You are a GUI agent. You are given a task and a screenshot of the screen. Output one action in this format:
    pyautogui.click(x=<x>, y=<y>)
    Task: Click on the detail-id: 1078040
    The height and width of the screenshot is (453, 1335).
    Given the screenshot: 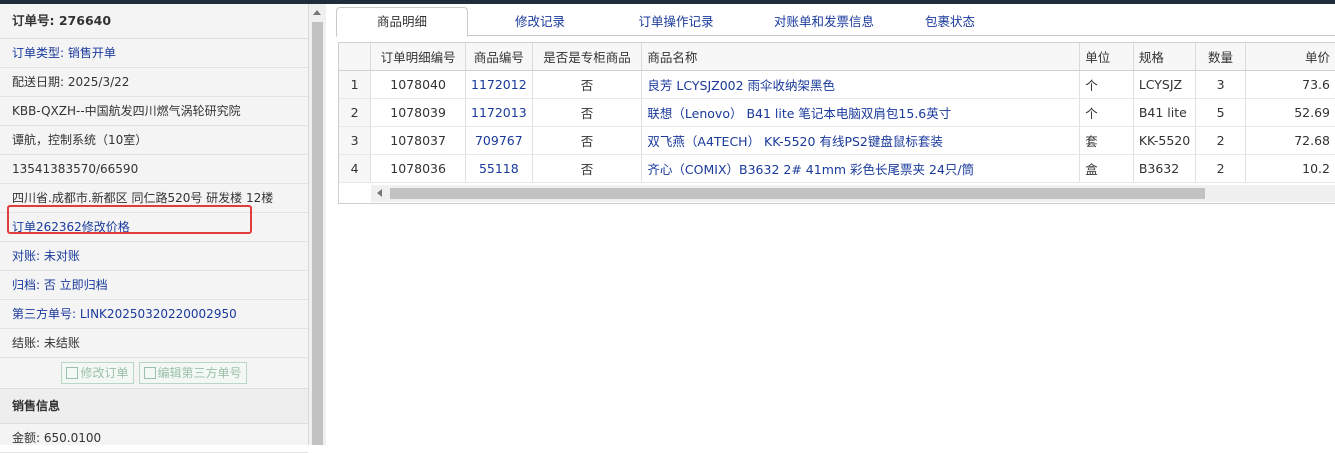 What is the action you would take?
    pyautogui.click(x=418, y=84)
    